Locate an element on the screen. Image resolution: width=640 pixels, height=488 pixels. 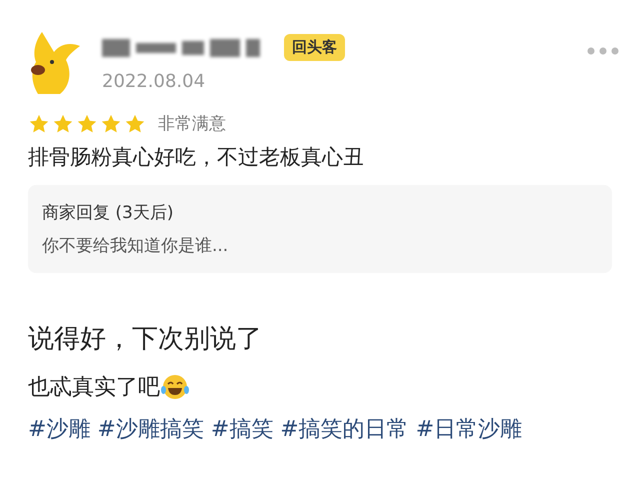
post-text: 也忒真实了吧 is located at coordinates (94, 388).